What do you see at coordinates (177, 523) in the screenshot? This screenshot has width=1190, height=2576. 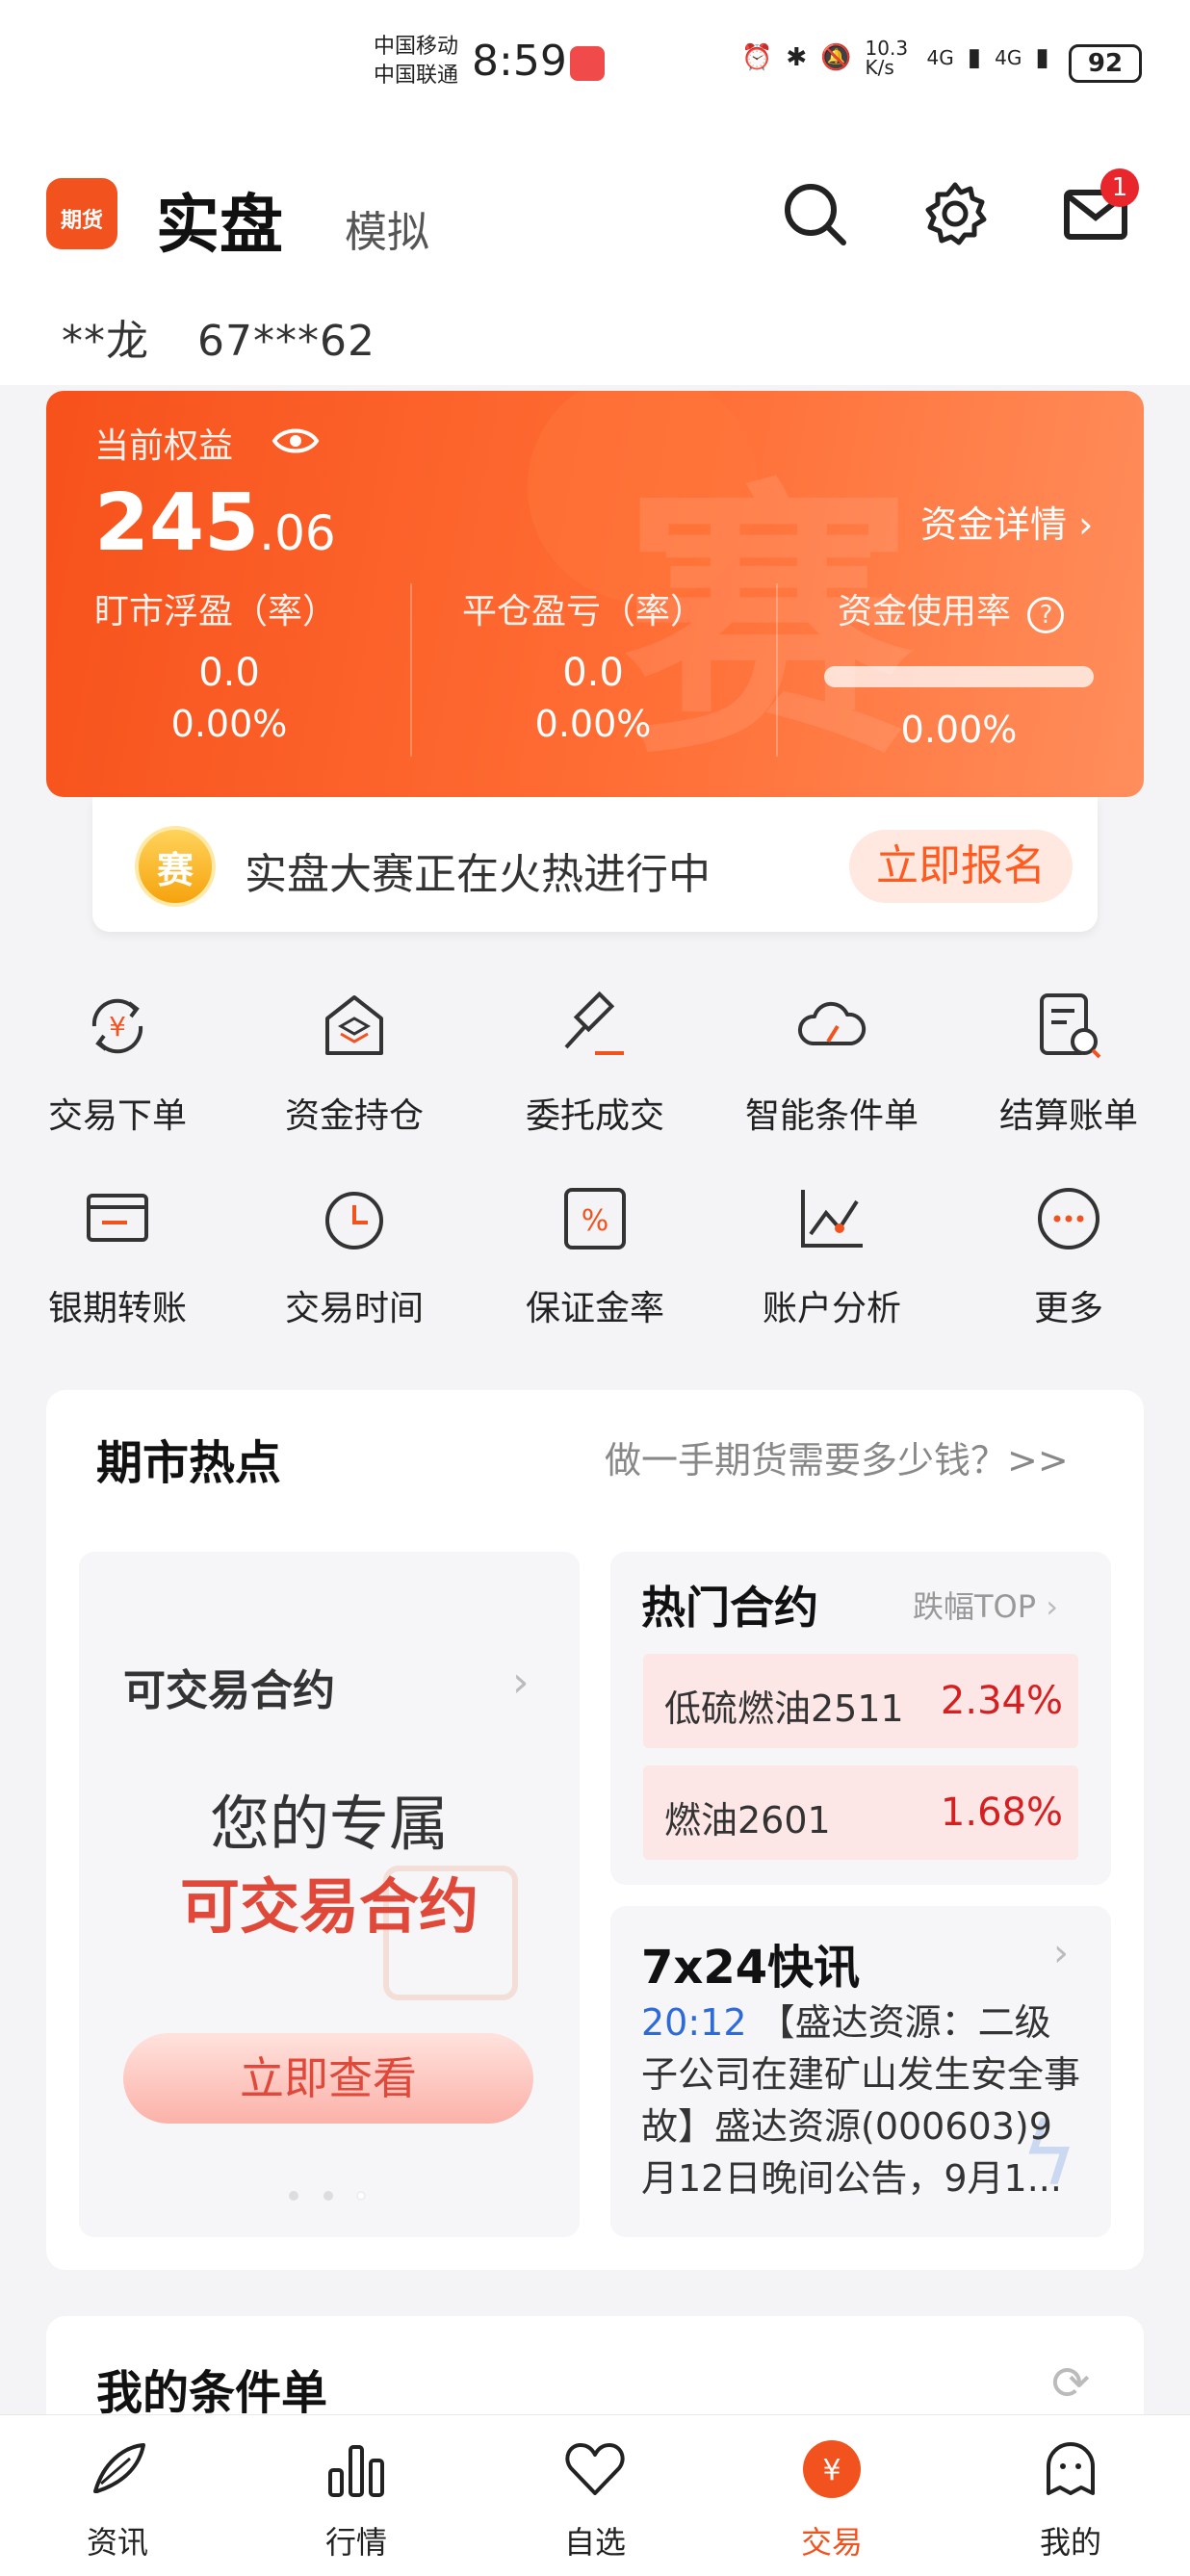 I see `equity-value-int: 245` at bounding box center [177, 523].